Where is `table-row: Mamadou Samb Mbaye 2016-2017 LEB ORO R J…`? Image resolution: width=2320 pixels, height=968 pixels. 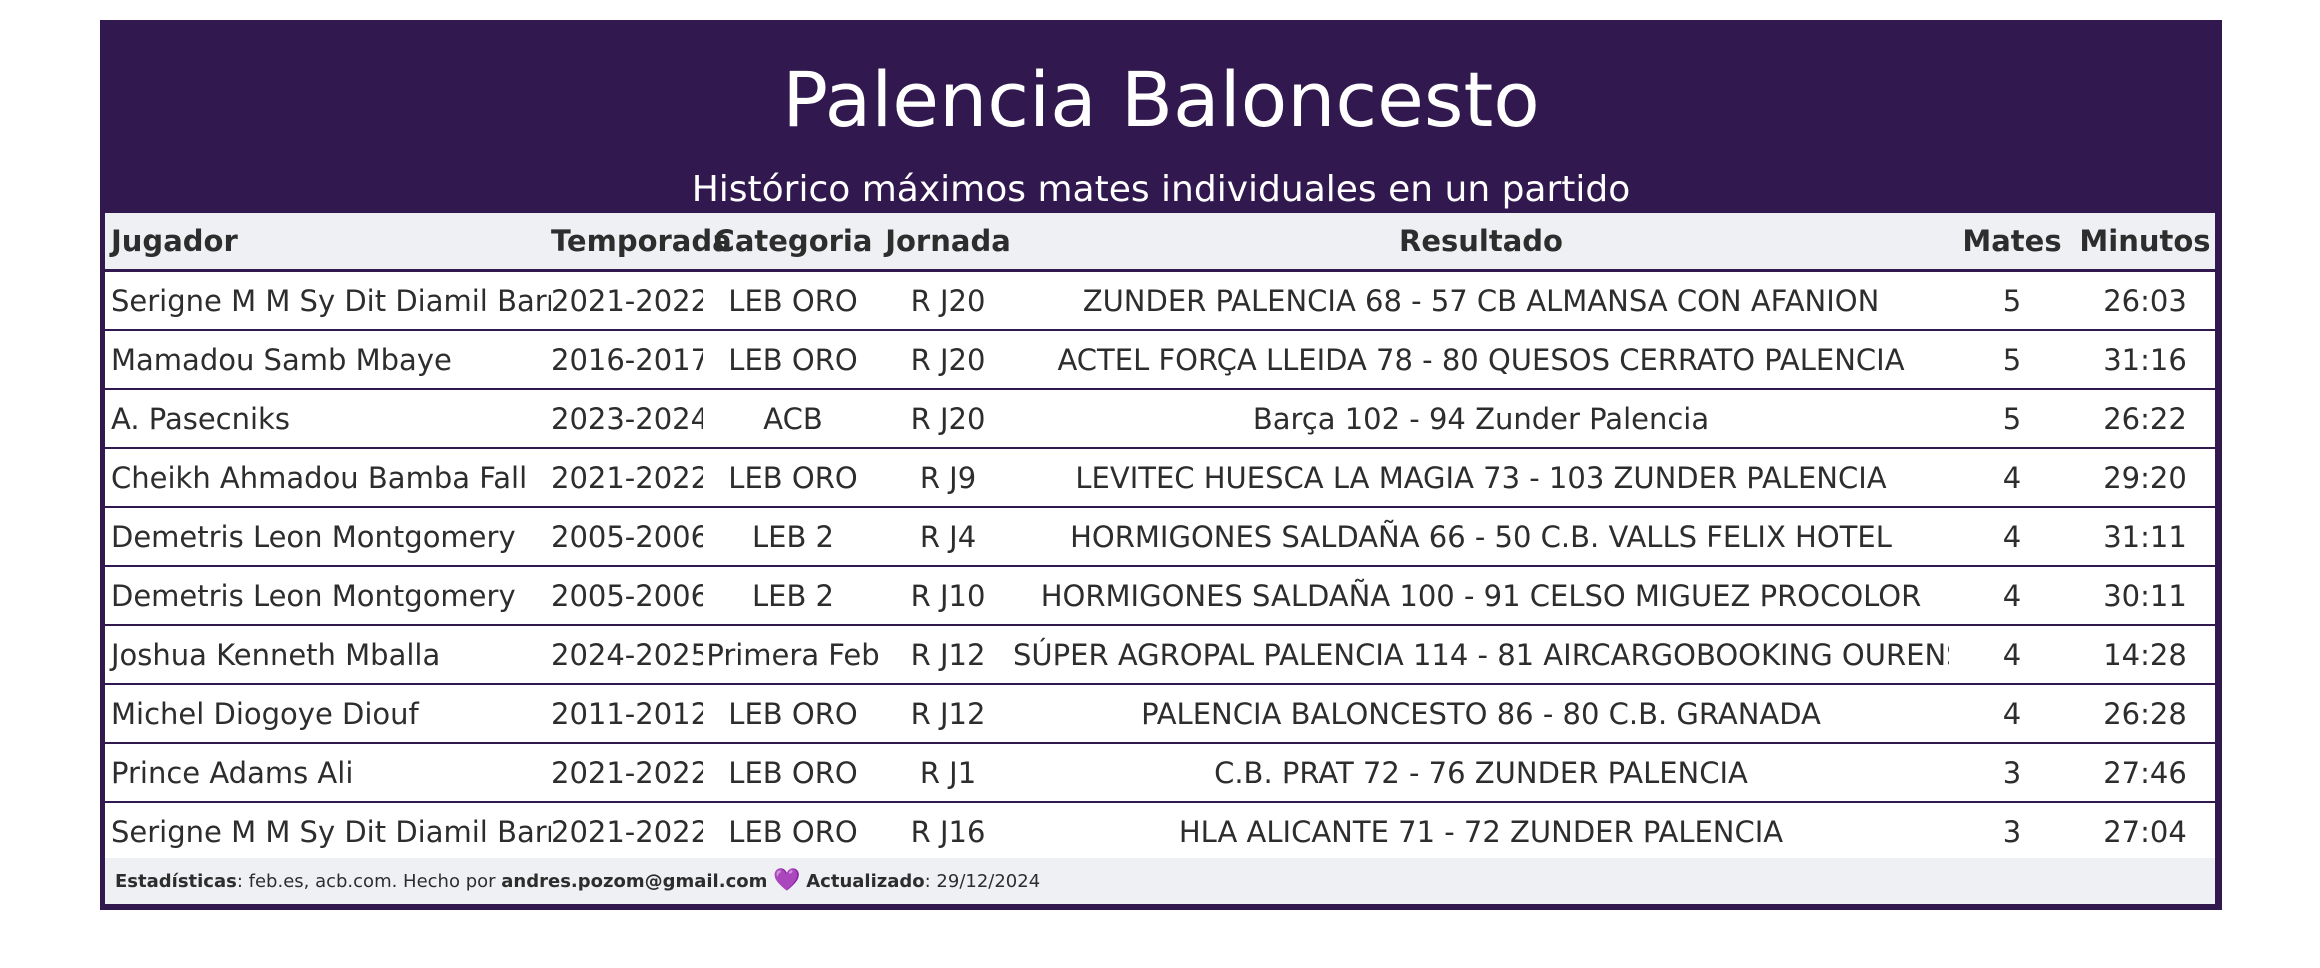
table-row: Mamadou Samb Mbaye 2016-2017 LEB ORO R J… is located at coordinates (1160, 359).